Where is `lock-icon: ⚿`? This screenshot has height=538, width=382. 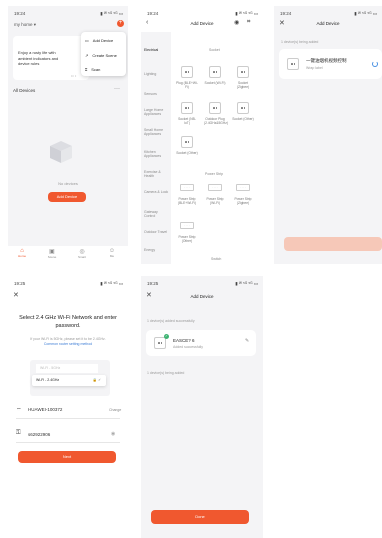
lock-icon: ⚿ is located at coordinates (18, 433).